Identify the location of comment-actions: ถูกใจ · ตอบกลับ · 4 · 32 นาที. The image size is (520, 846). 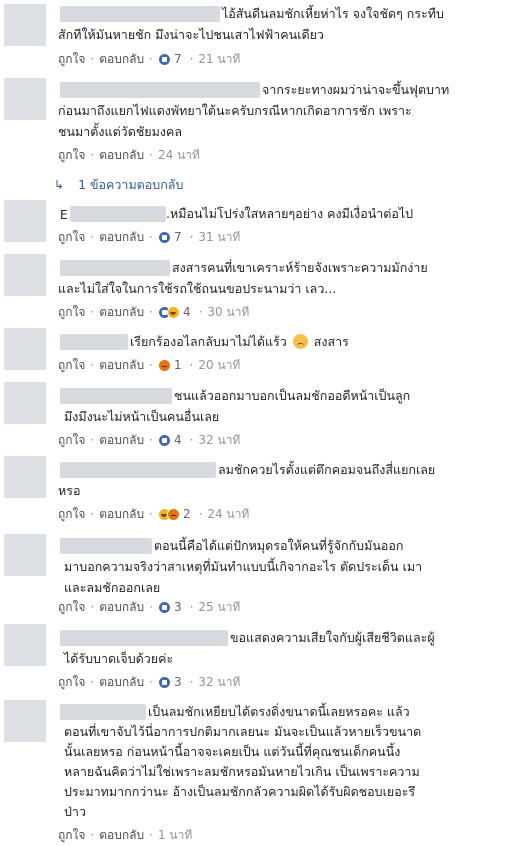
(149, 440).